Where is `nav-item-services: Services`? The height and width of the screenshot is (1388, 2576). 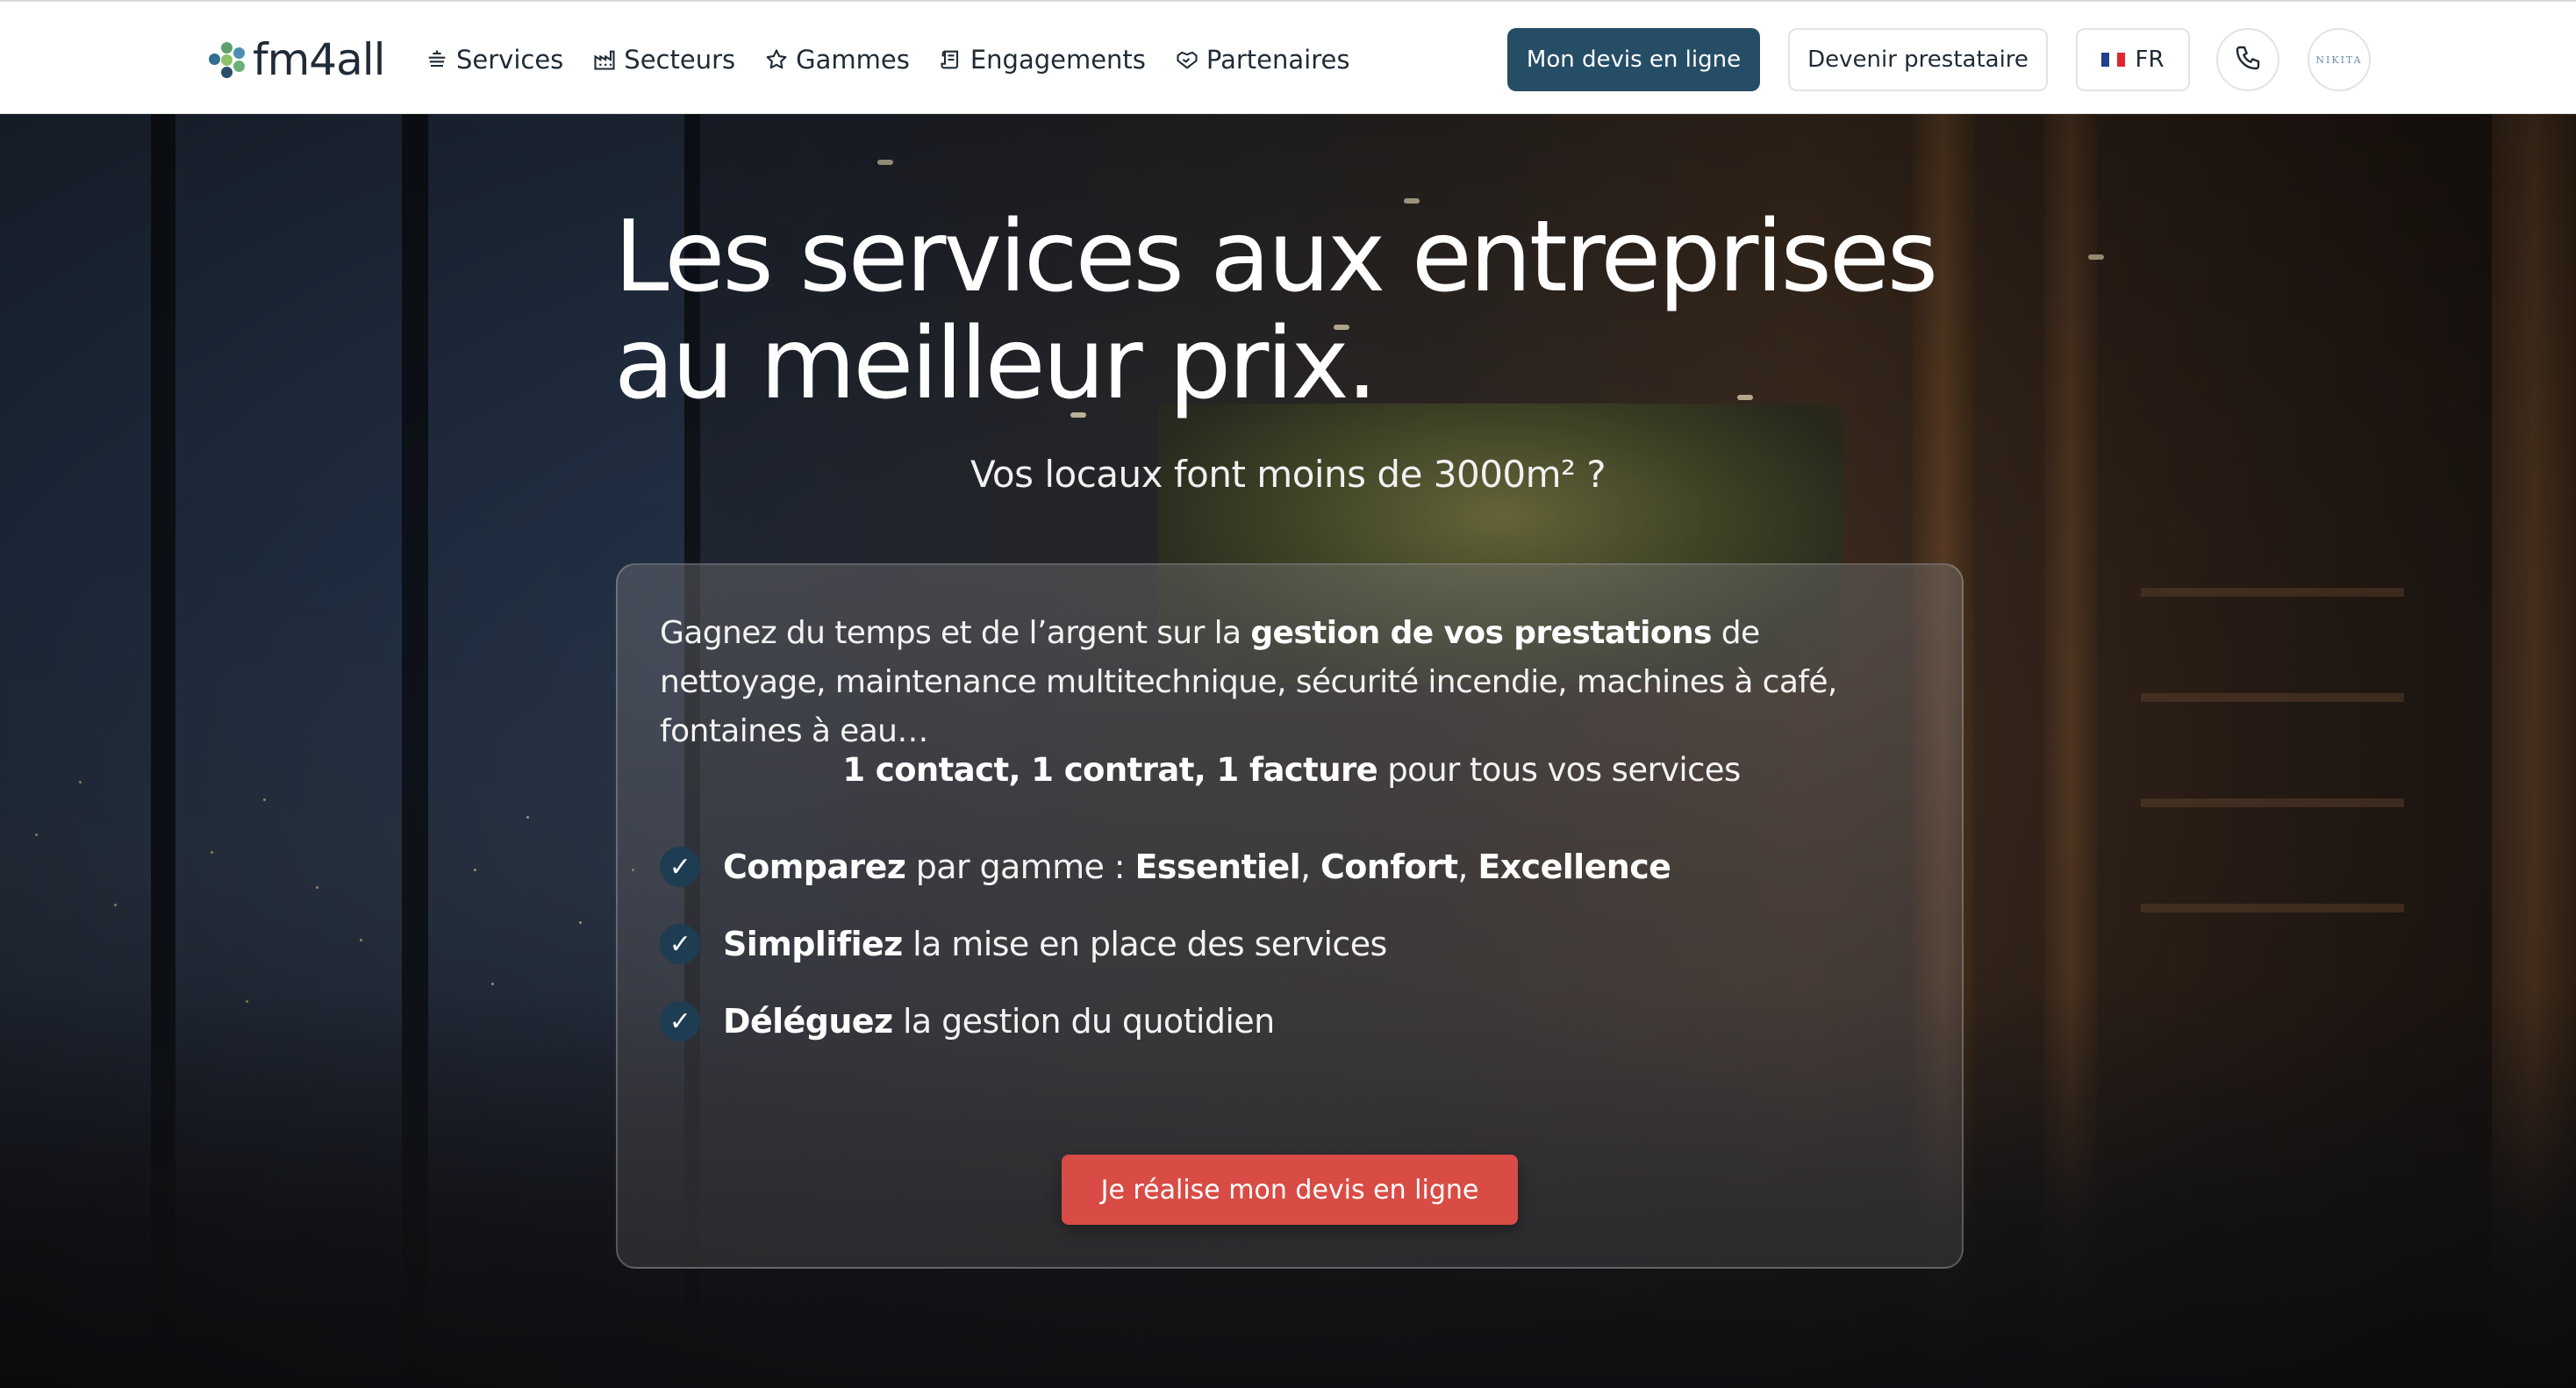
nav-item-services: Services is located at coordinates (494, 59).